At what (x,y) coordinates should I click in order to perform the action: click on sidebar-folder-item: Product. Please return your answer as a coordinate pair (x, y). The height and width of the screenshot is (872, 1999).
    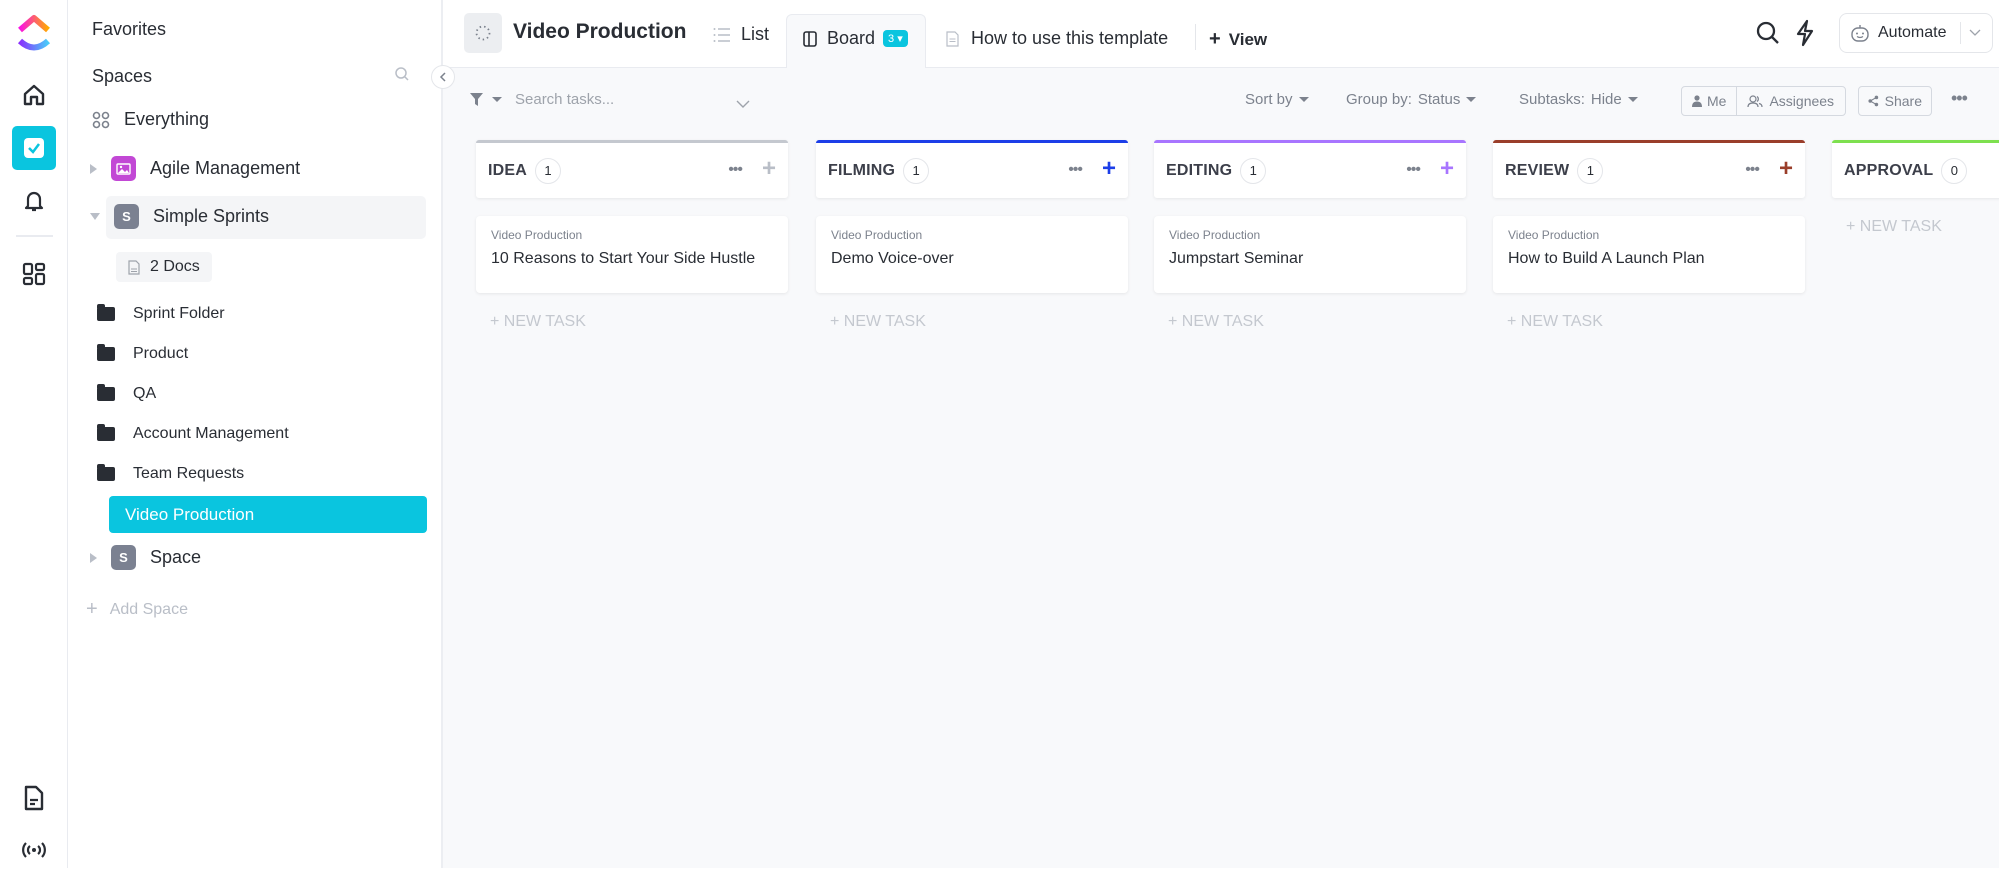
    Looking at the image, I should click on (142, 353).